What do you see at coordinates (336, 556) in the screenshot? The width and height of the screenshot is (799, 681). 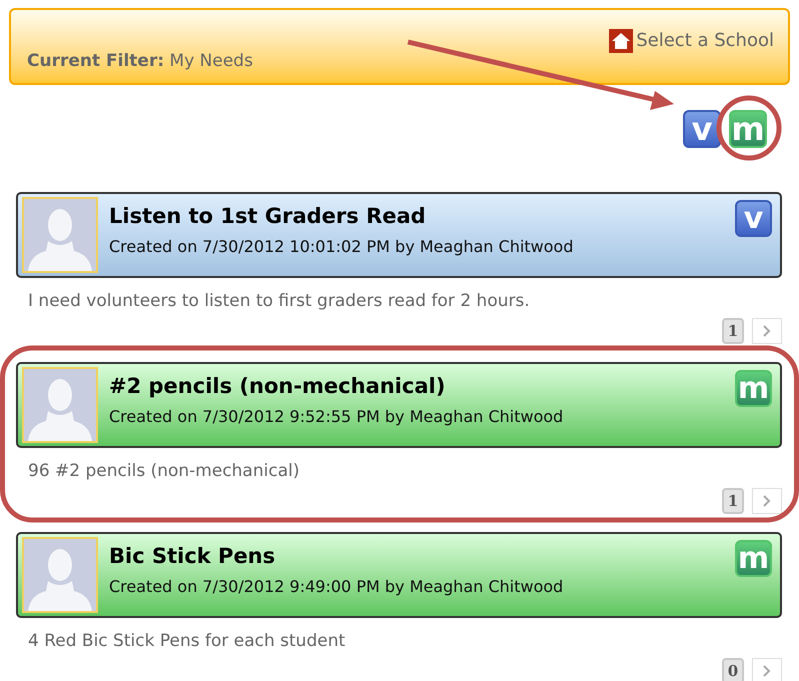 I see `need-title: Bic Stick Pens` at bounding box center [336, 556].